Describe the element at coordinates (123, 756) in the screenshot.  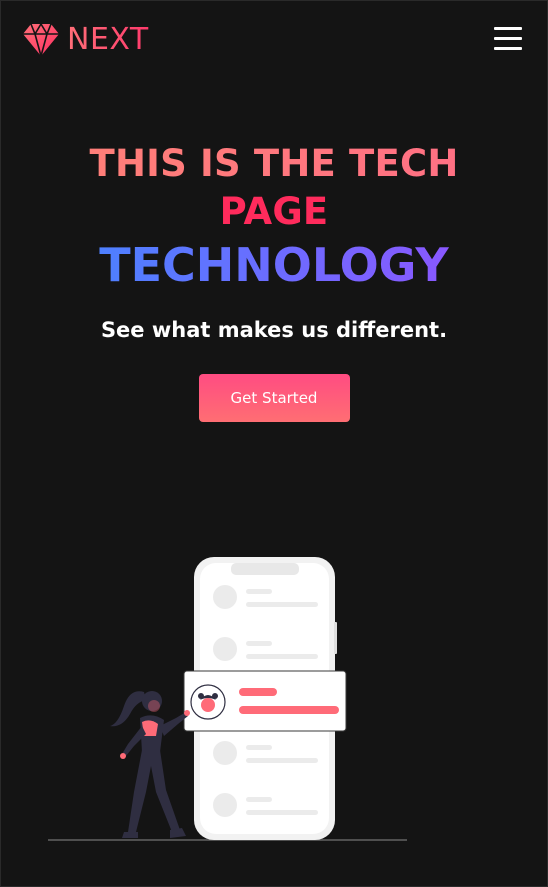
I see `person-left-hand` at that location.